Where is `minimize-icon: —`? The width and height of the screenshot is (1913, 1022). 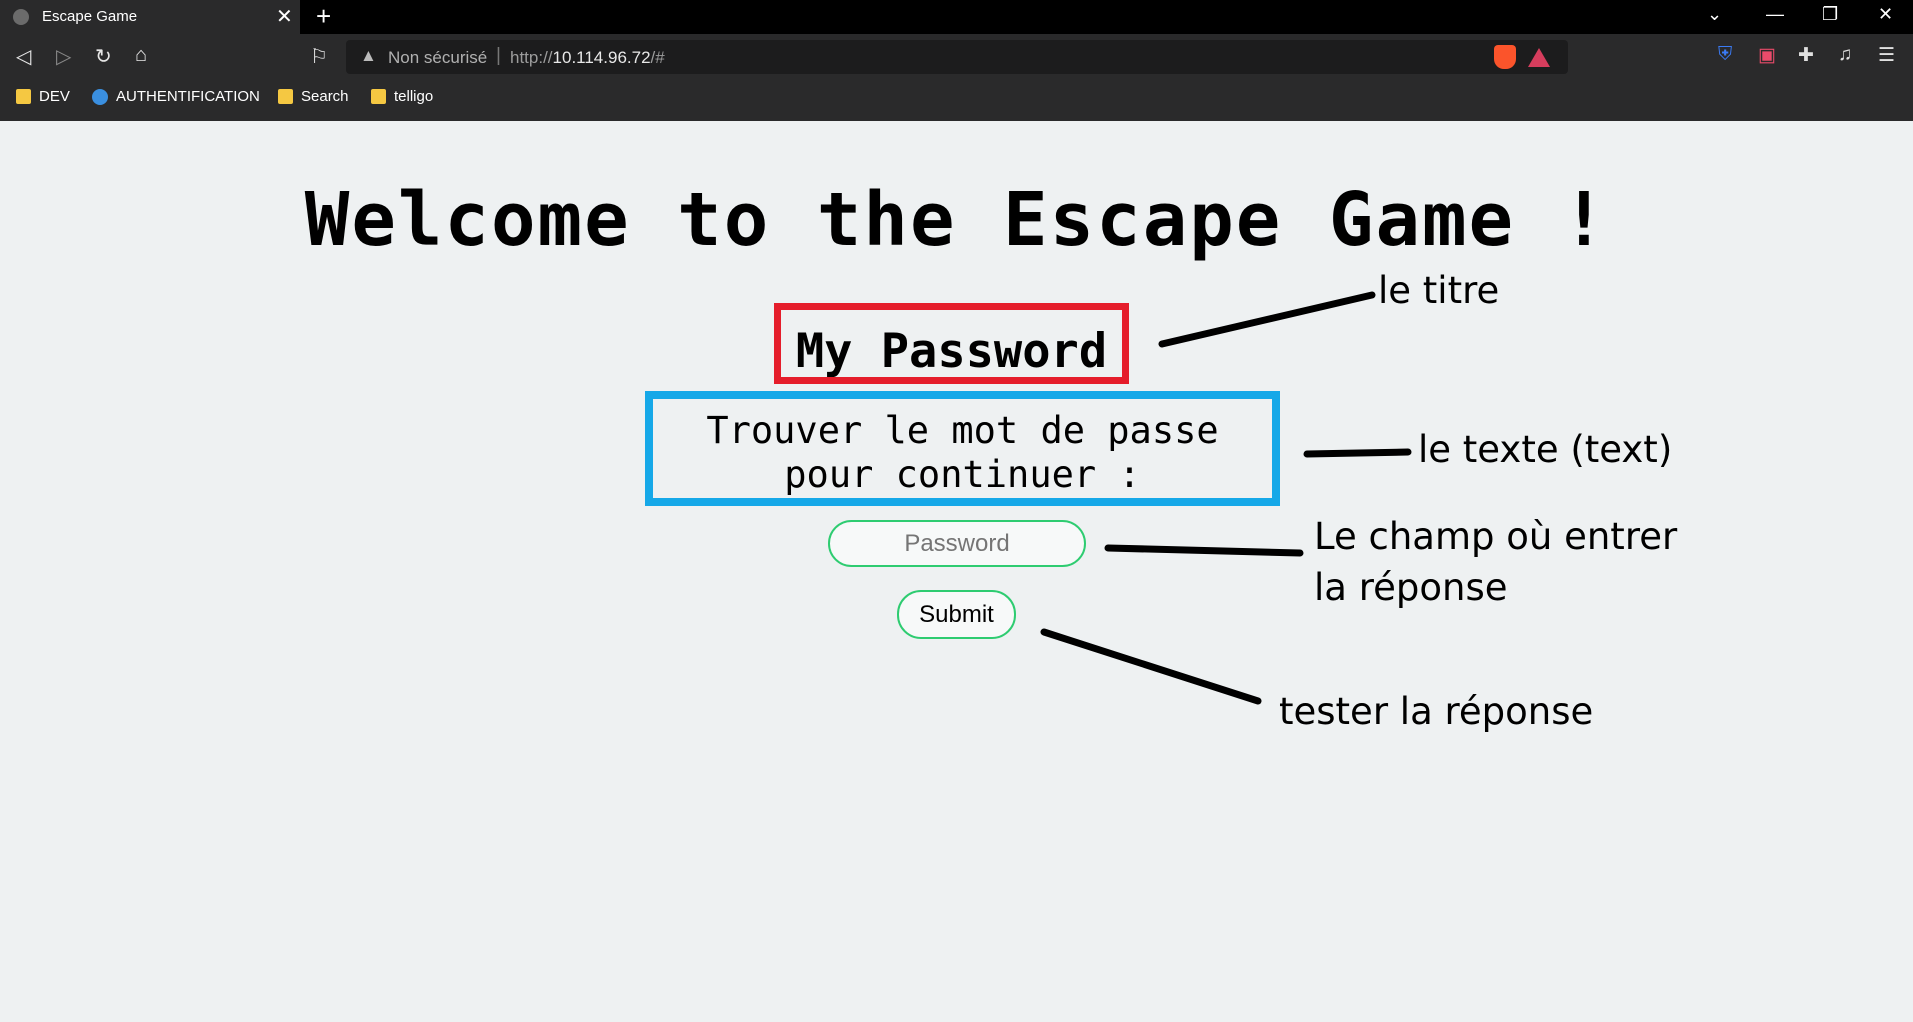
minimize-icon: — is located at coordinates (1775, 14).